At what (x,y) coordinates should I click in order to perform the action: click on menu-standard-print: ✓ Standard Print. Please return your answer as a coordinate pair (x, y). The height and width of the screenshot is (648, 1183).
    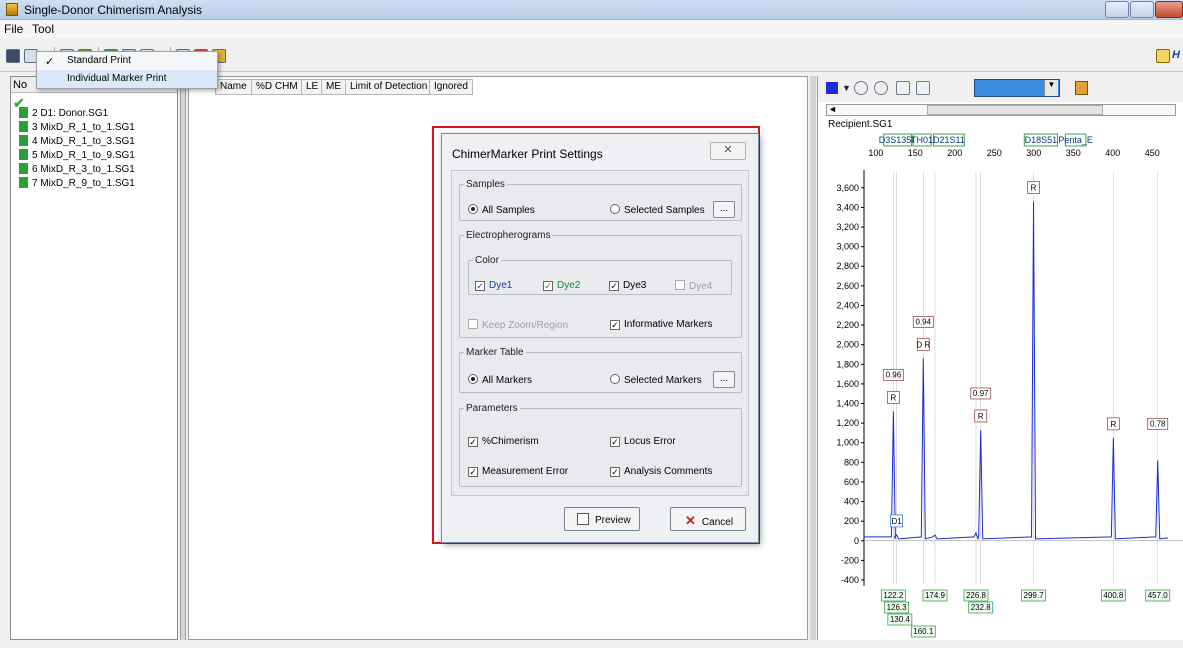
    Looking at the image, I should click on (127, 61).